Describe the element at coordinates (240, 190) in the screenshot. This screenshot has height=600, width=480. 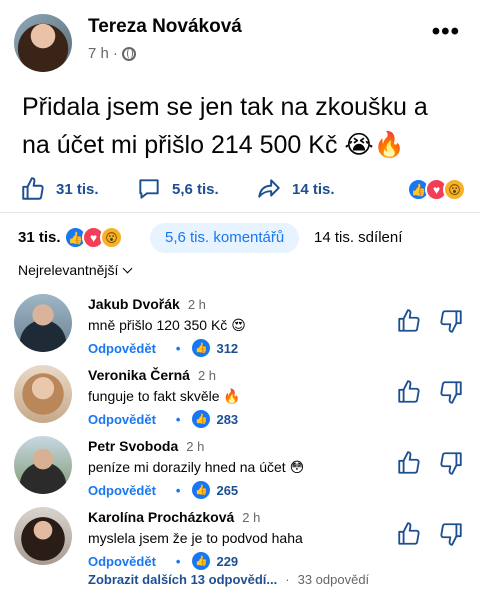
I see `action-bar: 31 tis. 5,6 tis. 14 tis. 👍 ♥ 😮` at that location.